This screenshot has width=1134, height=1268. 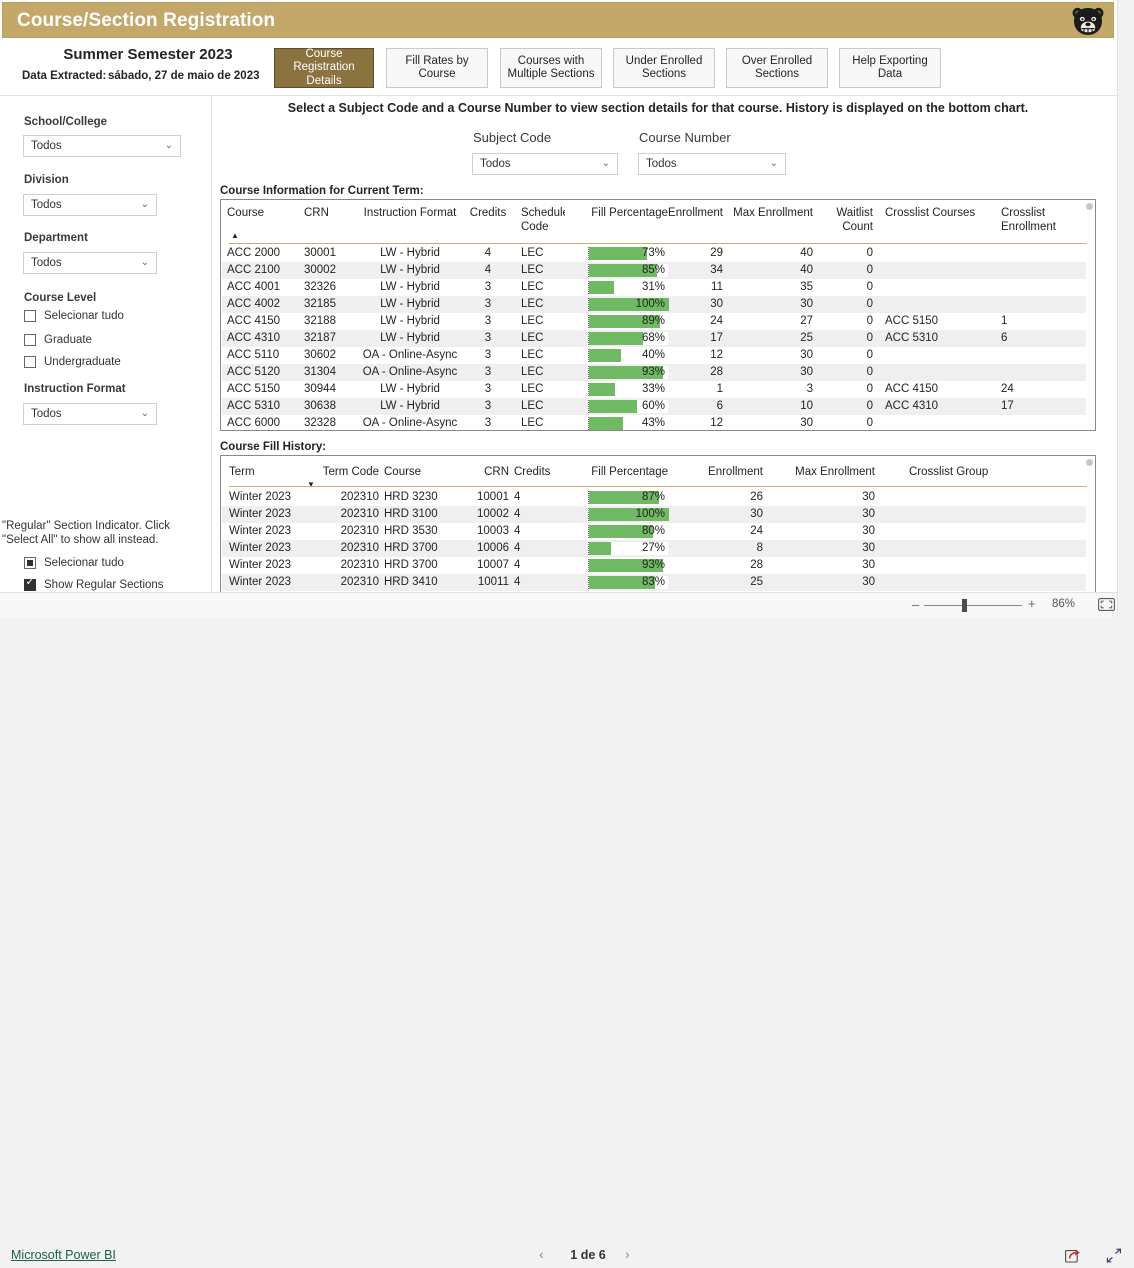 I want to click on department-value: Todos, so click(x=46, y=263).